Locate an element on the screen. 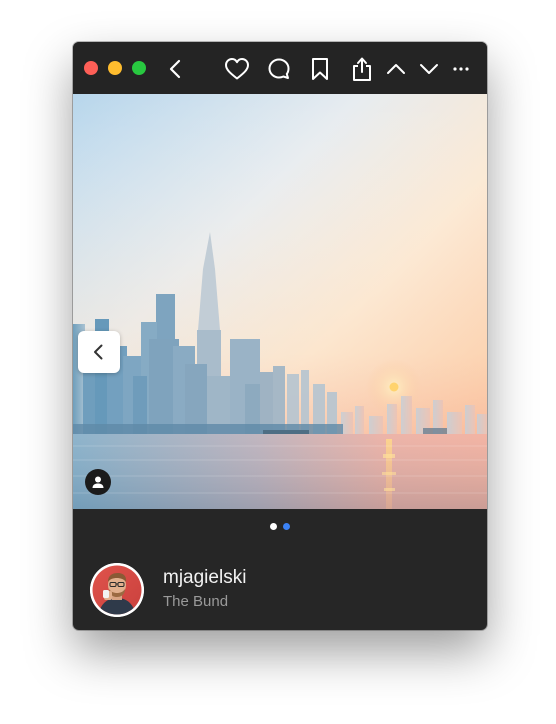 The image size is (556, 724). more-icon is located at coordinates (461, 69).